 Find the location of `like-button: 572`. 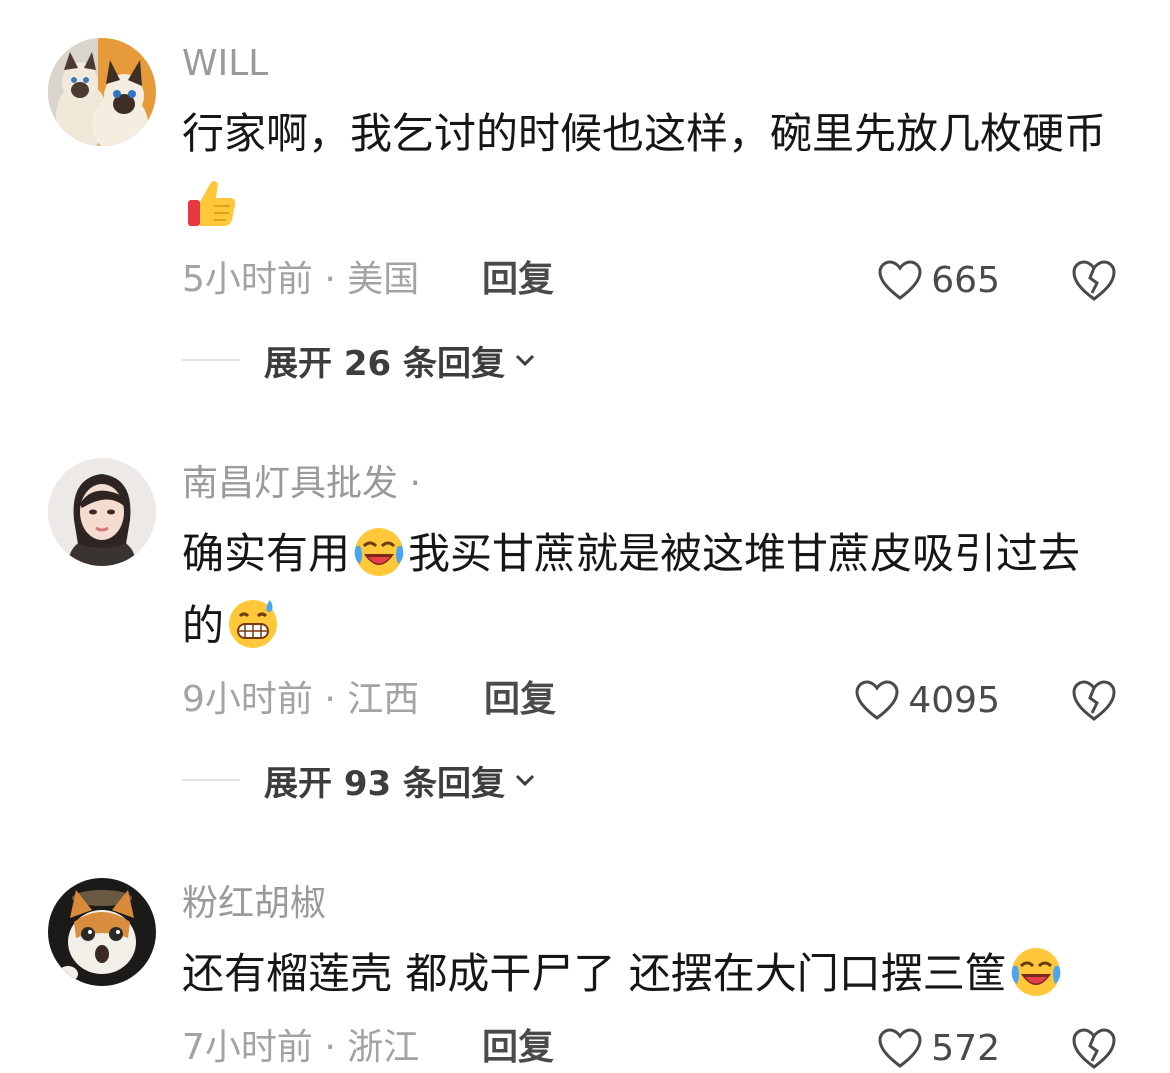

like-button: 572 is located at coordinates (938, 1048).